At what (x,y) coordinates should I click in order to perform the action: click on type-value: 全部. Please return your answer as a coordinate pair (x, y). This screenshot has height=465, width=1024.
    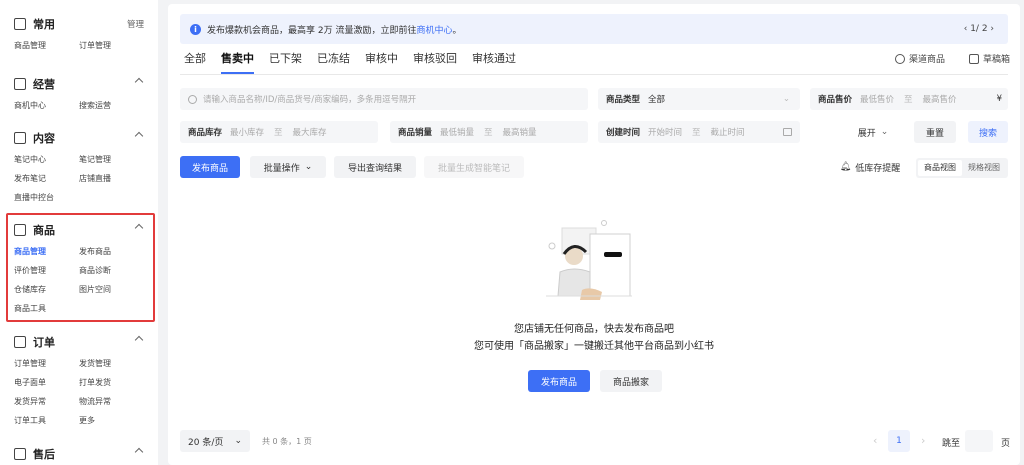
    Looking at the image, I should click on (657, 100).